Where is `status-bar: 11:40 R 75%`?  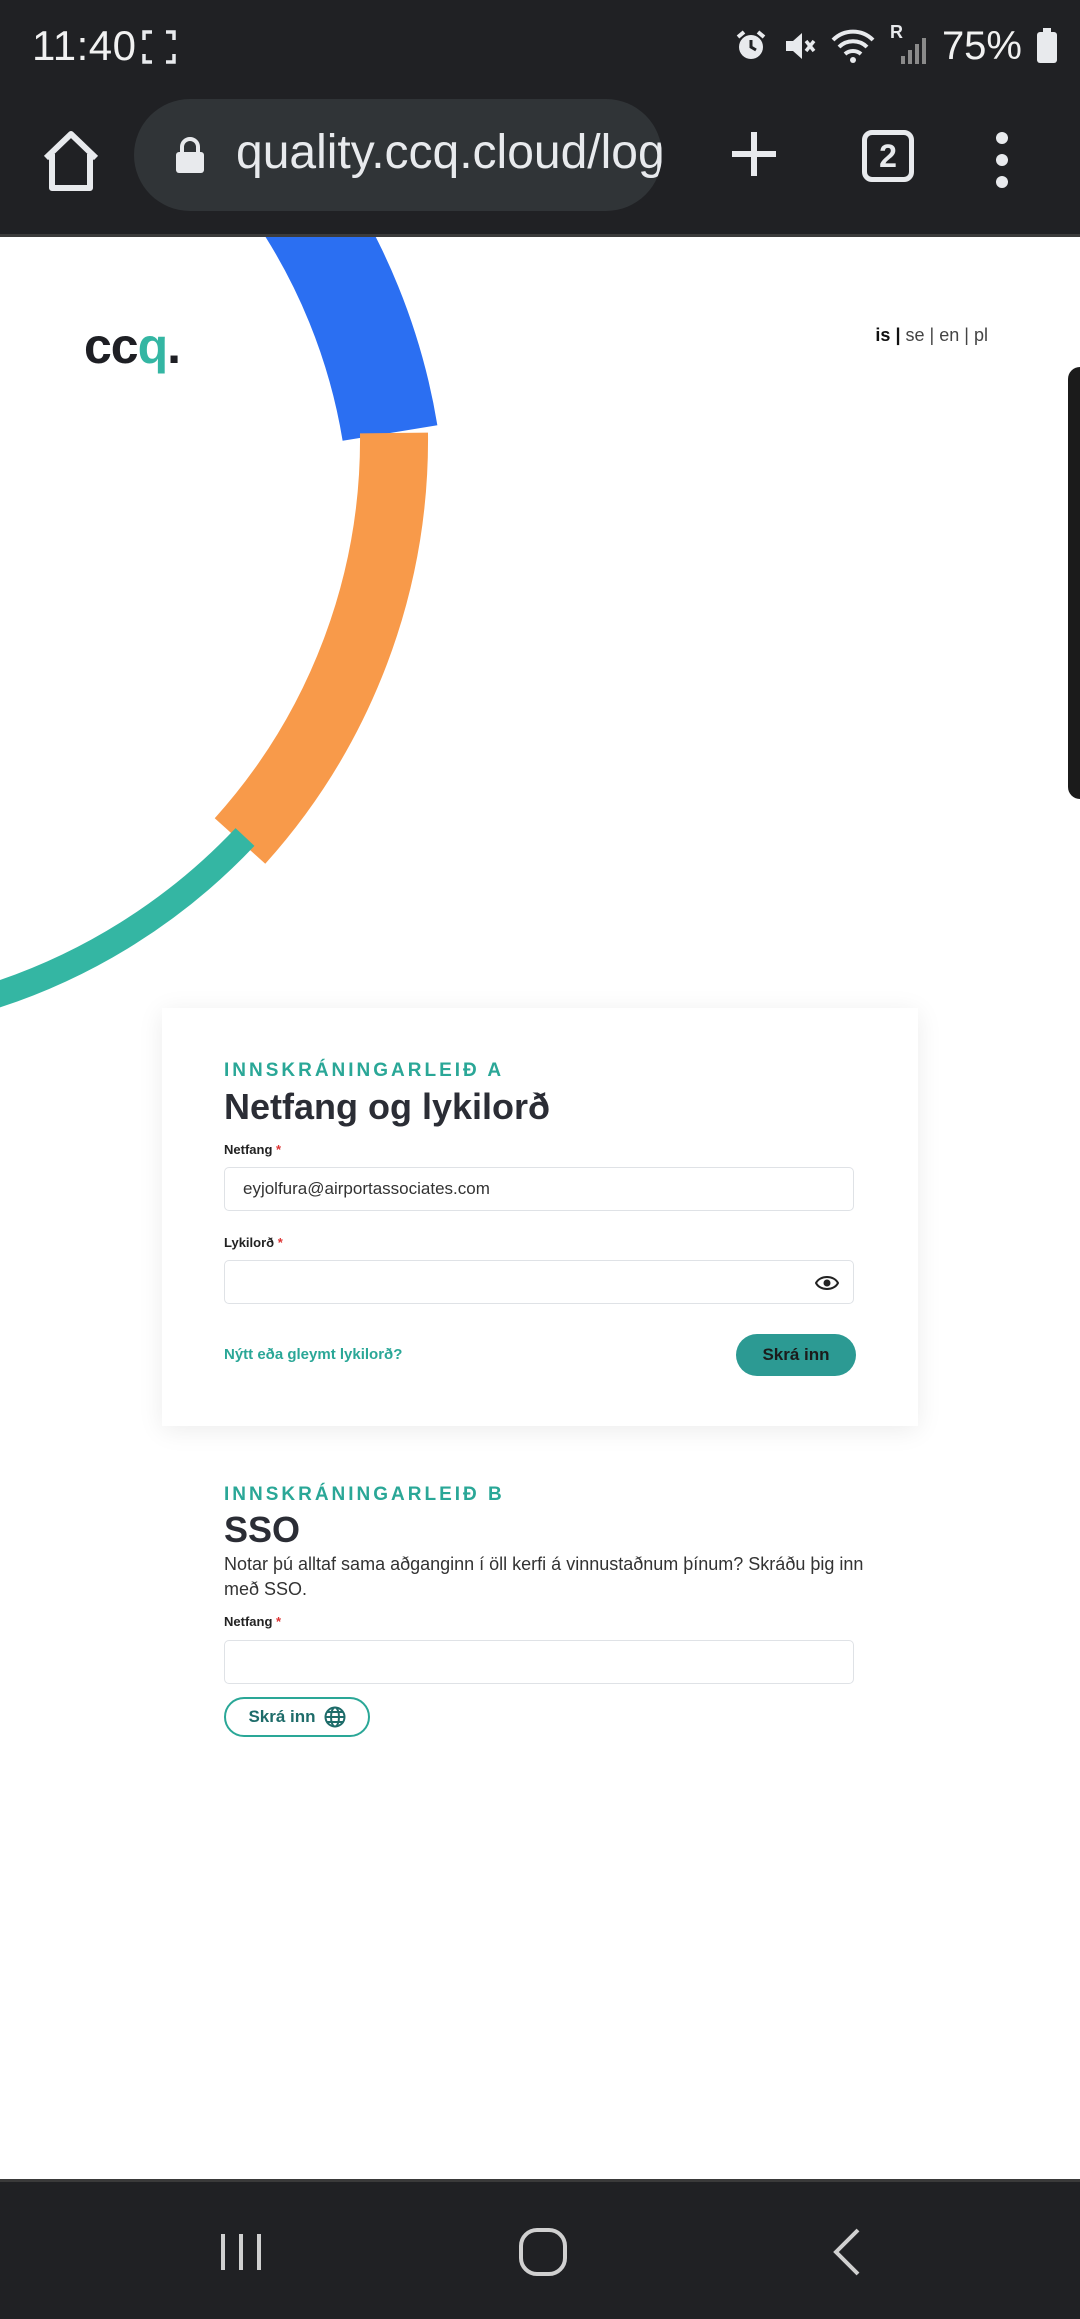 status-bar: 11:40 R 75% is located at coordinates (540, 46).